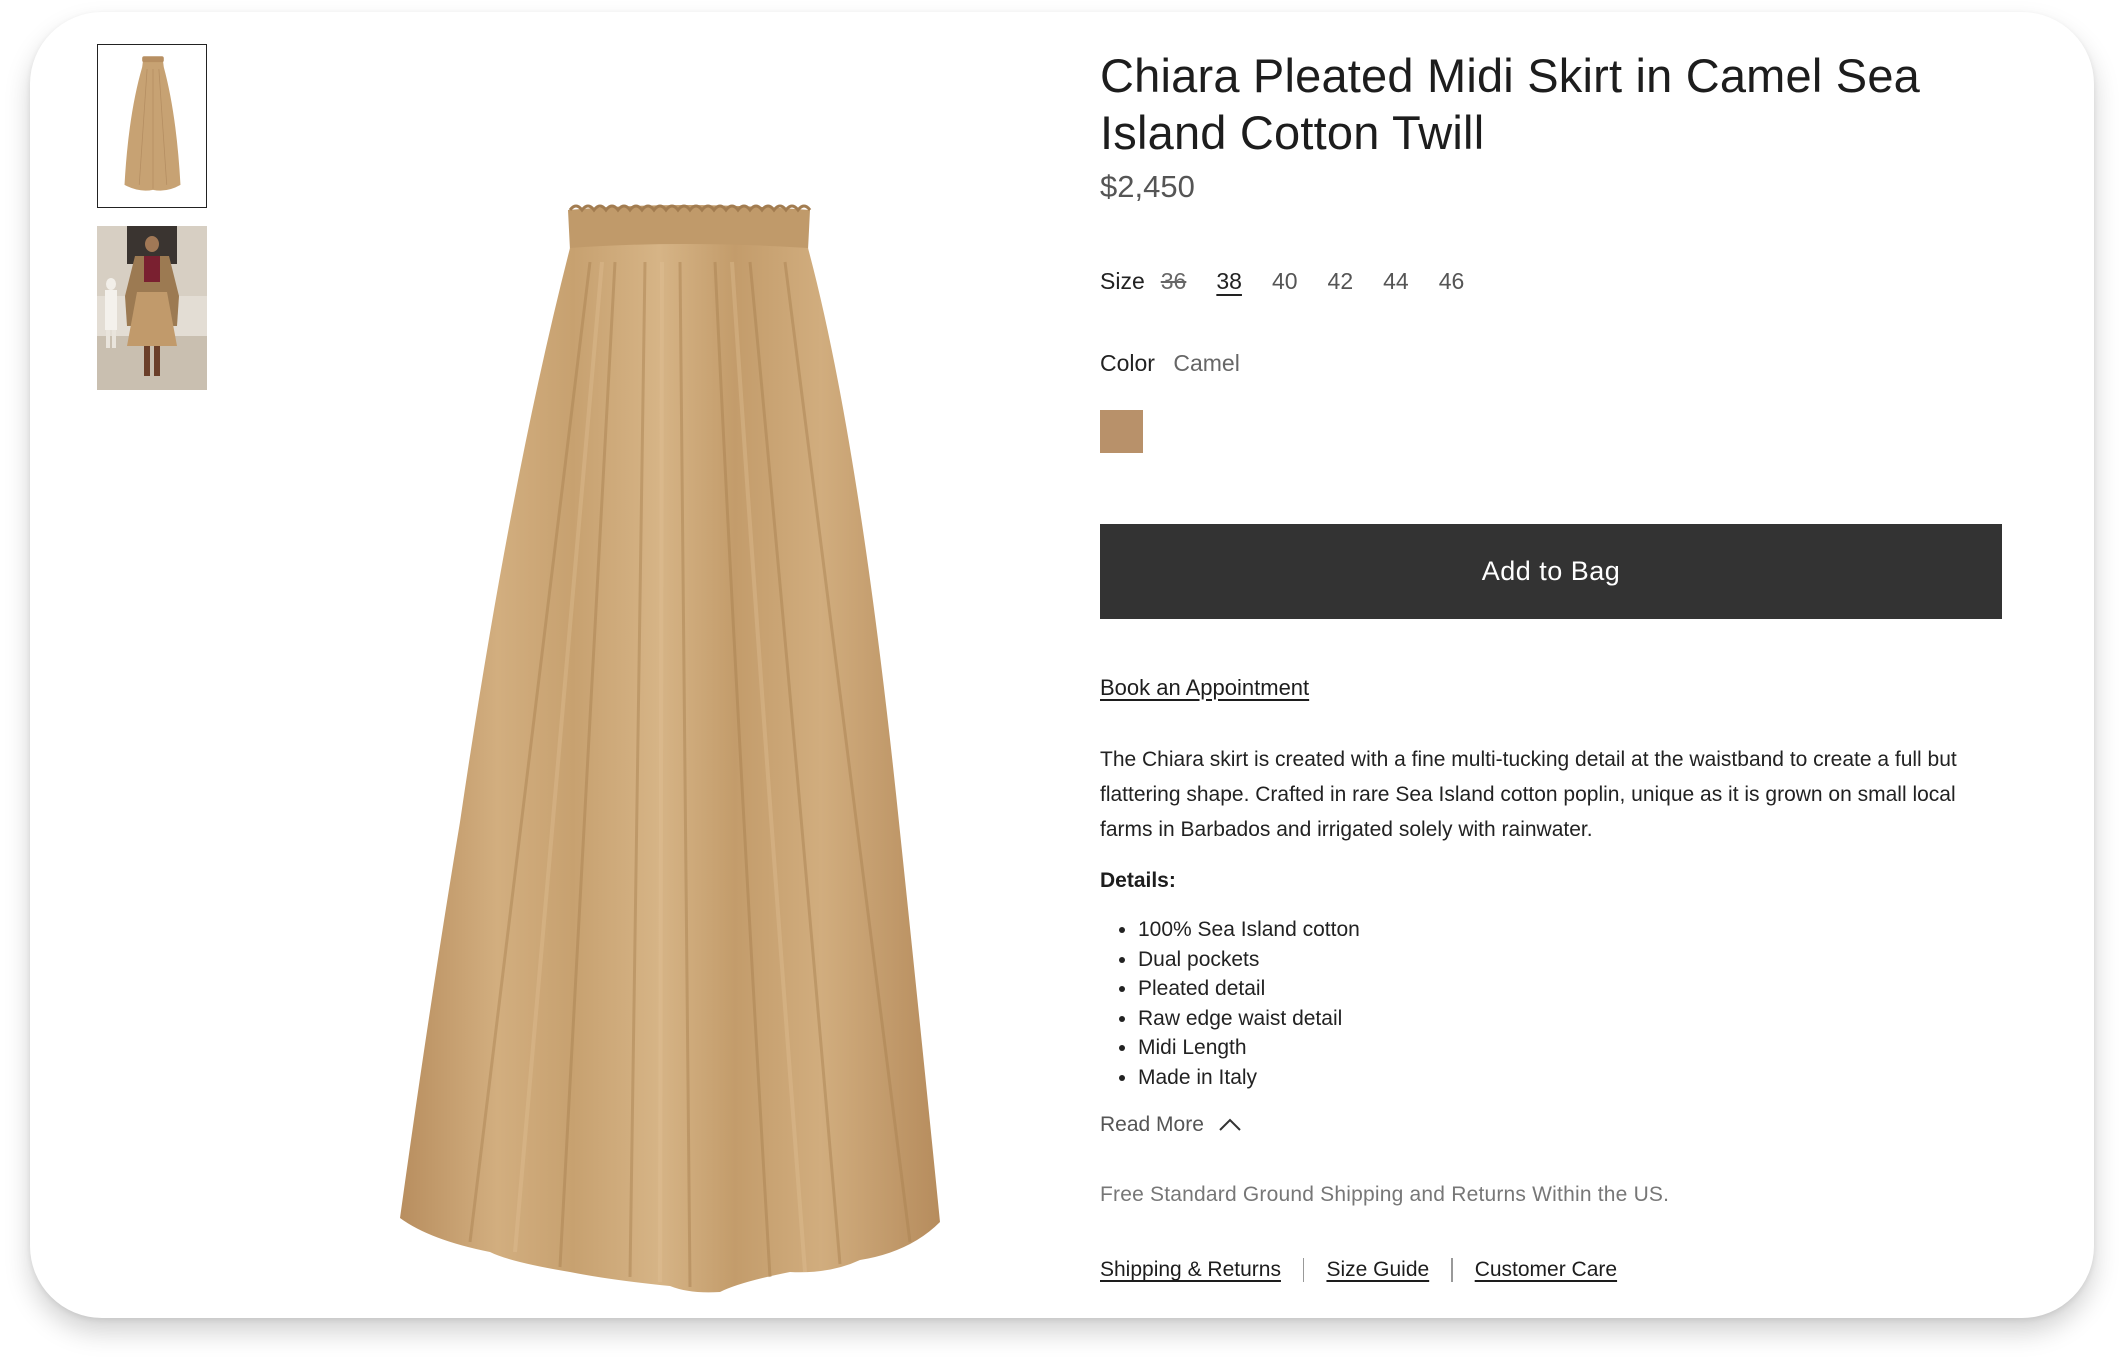  What do you see at coordinates (1377, 1270) in the screenshot?
I see `size-guide-link: Size Guide` at bounding box center [1377, 1270].